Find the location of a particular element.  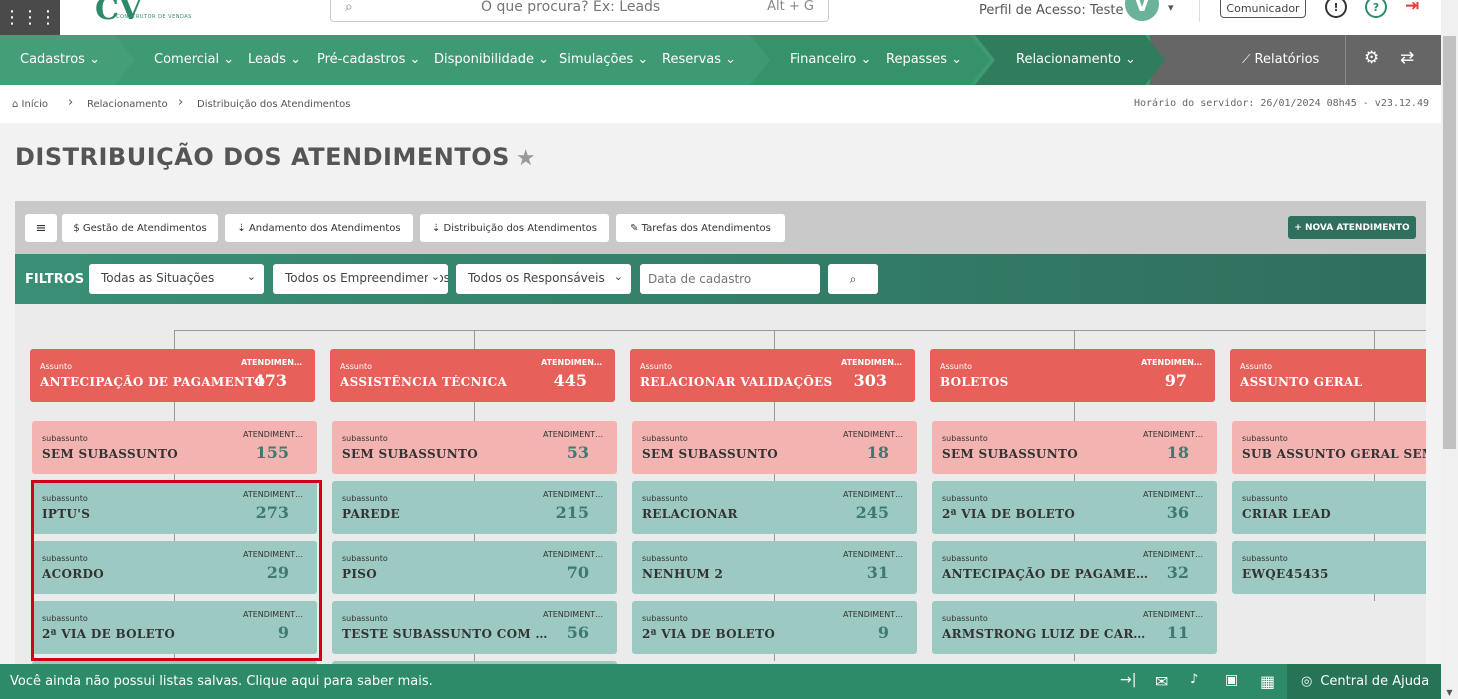

card-title: ANTECIPAÇÃO DE PAGAMENTO is located at coordinates (153, 382).